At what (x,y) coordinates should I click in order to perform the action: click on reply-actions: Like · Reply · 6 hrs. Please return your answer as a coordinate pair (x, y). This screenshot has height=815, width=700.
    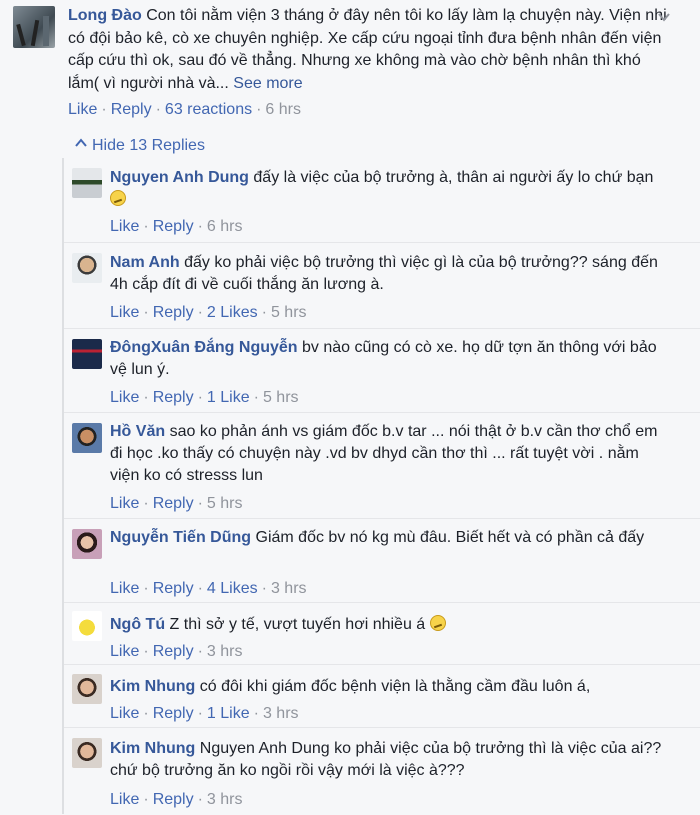
    Looking at the image, I should click on (176, 226).